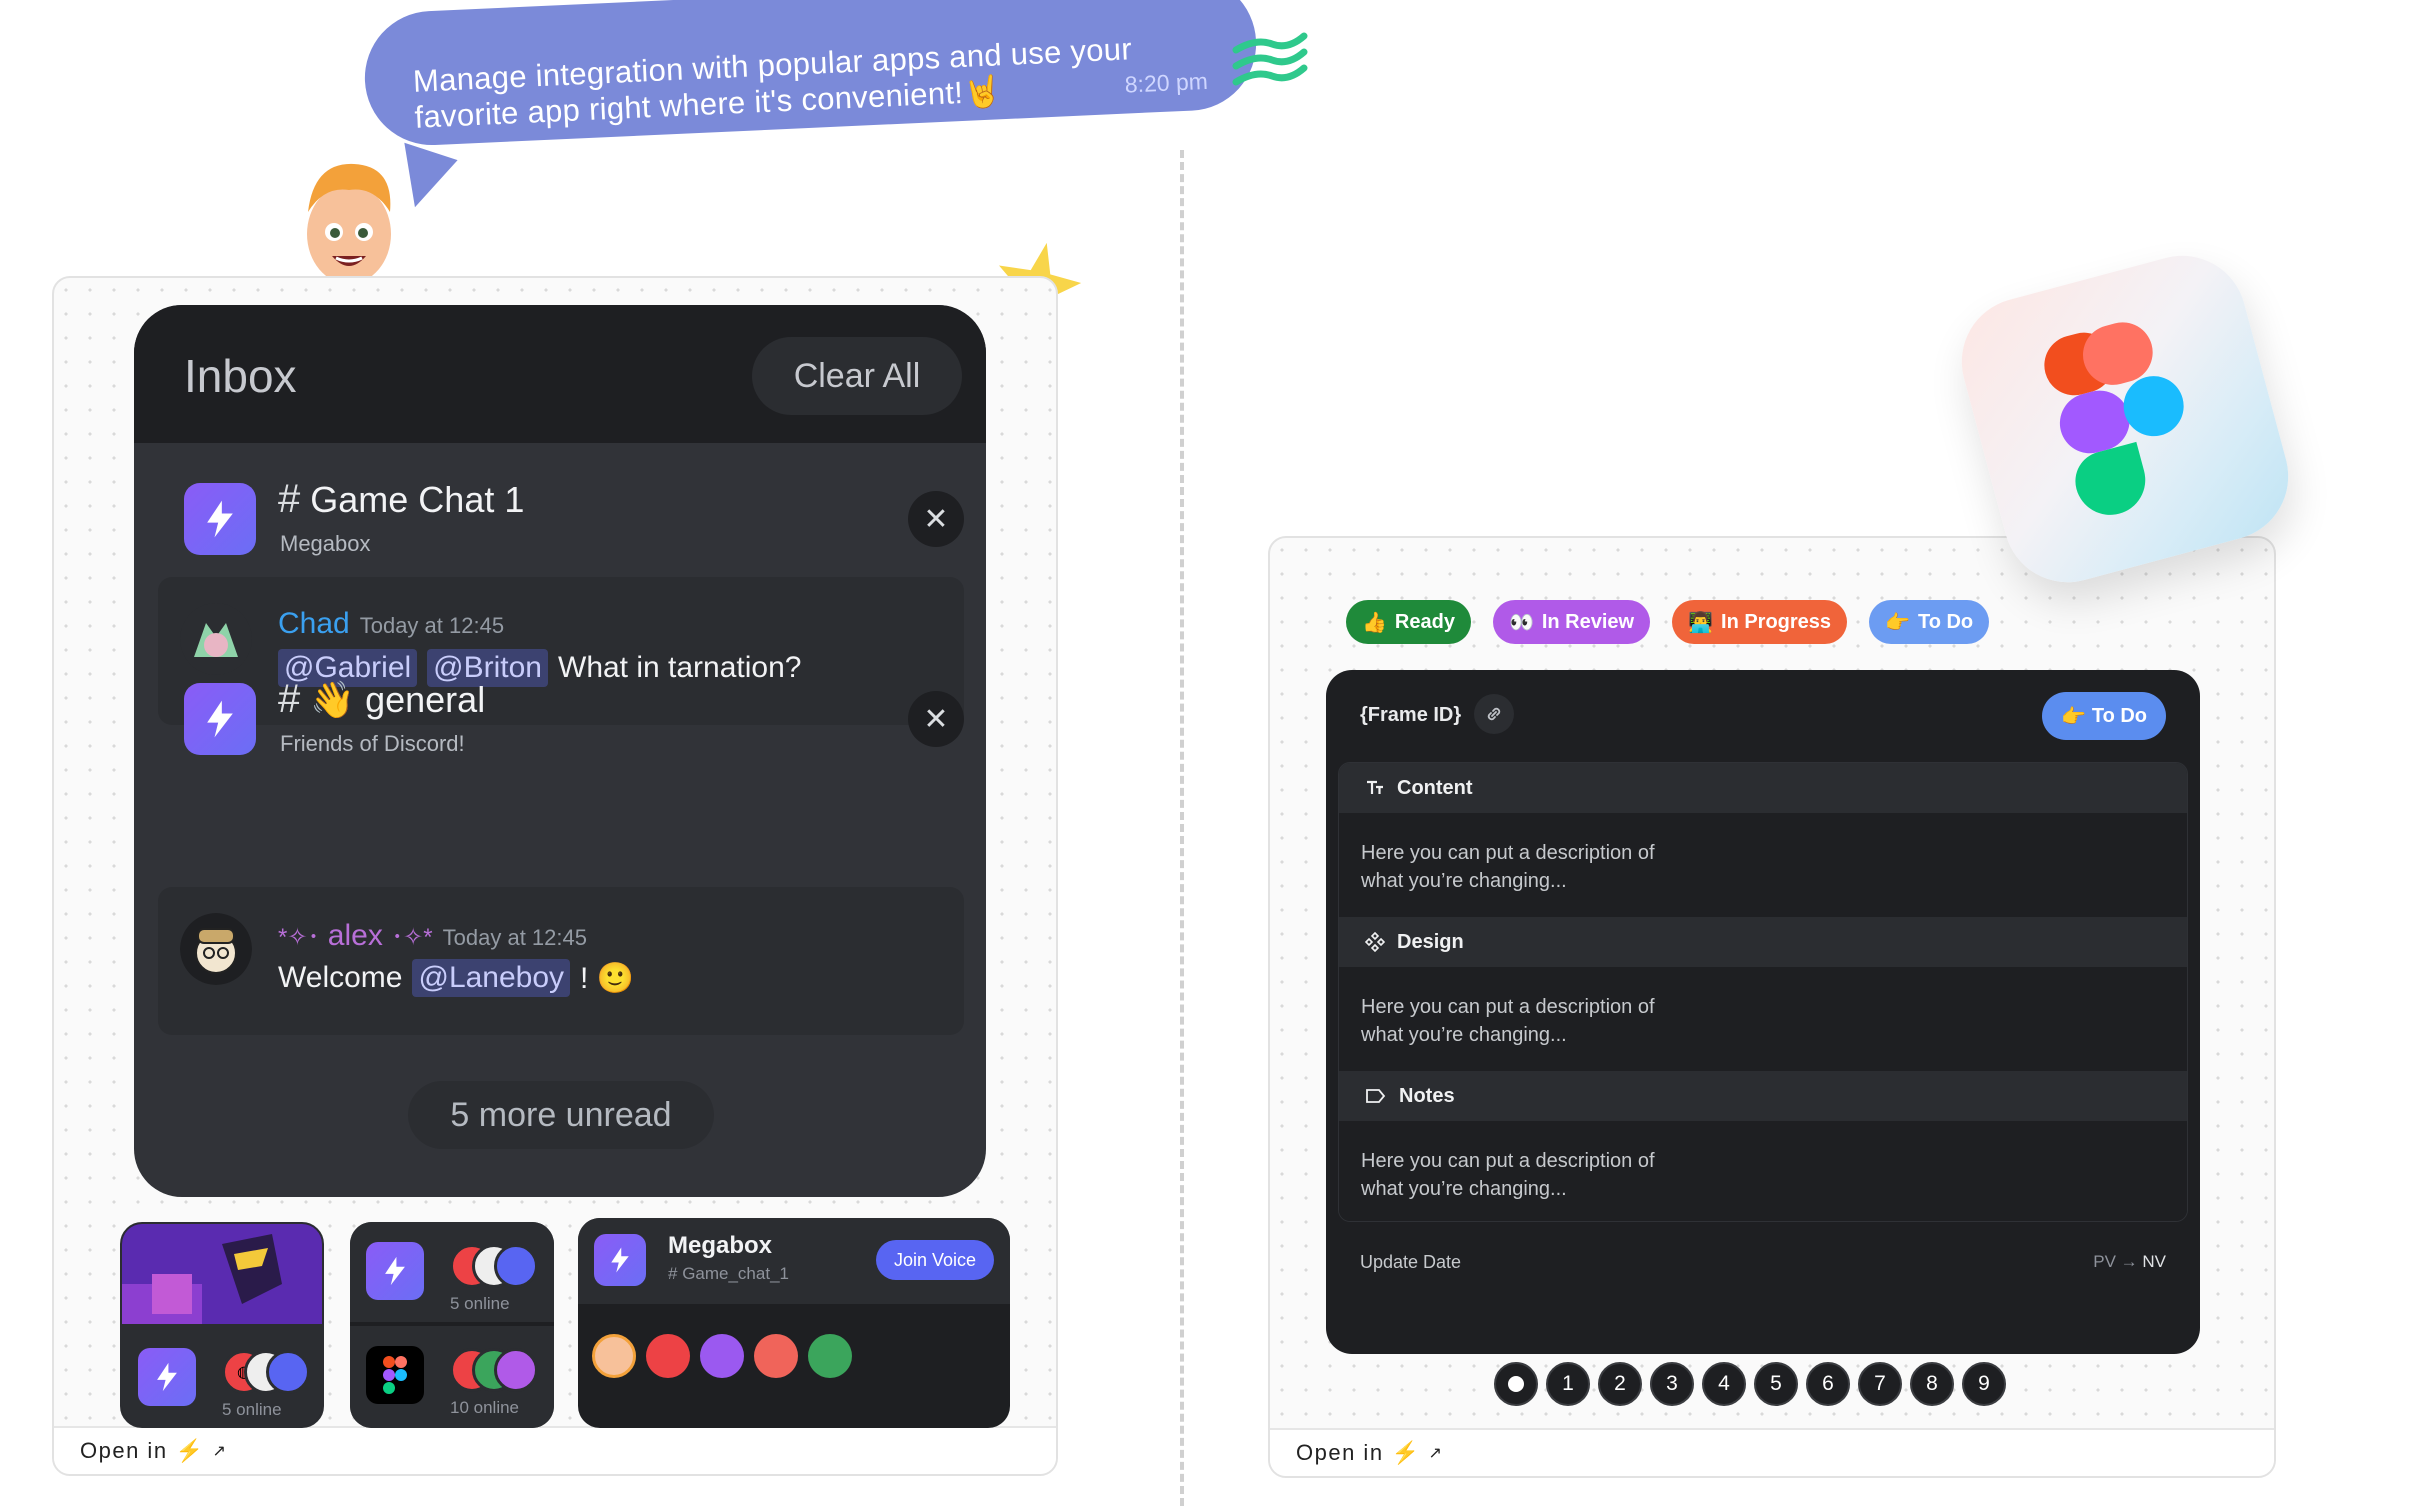  What do you see at coordinates (1375, 942) in the screenshot?
I see `component-icon` at bounding box center [1375, 942].